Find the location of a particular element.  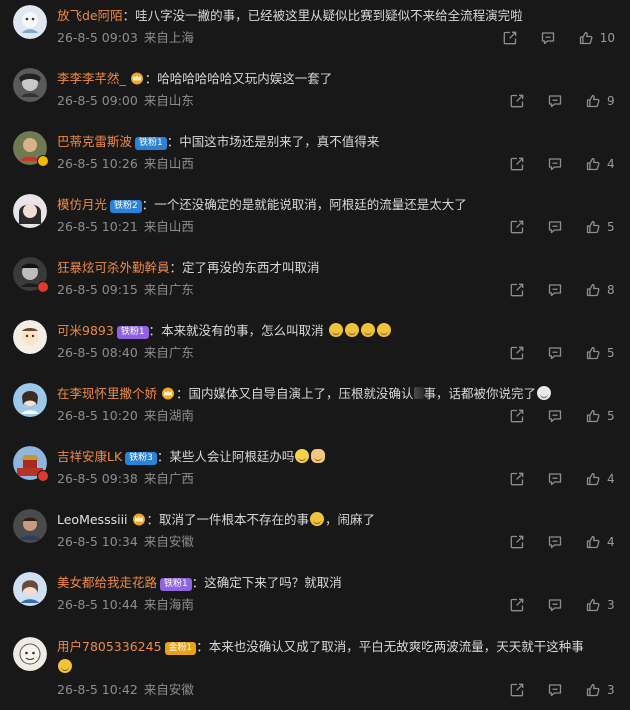

location: 来自广东 is located at coordinates (168, 352).